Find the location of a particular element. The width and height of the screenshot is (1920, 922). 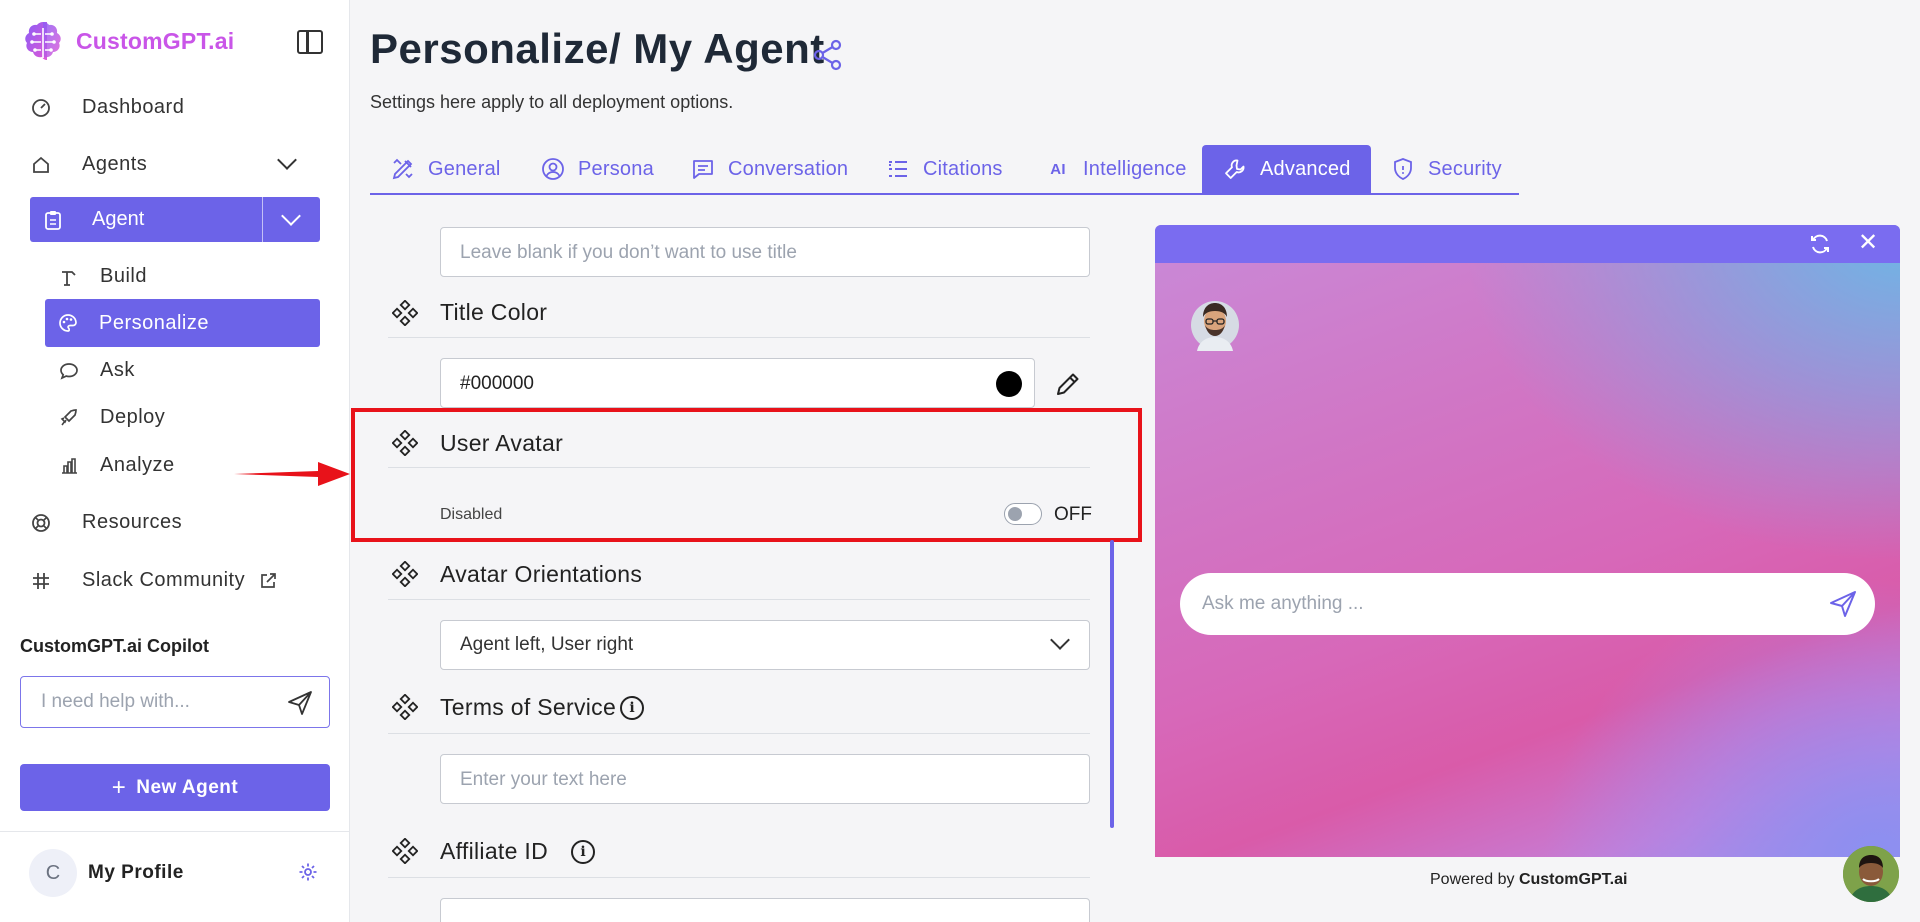

copilot-input is located at coordinates (156, 702).